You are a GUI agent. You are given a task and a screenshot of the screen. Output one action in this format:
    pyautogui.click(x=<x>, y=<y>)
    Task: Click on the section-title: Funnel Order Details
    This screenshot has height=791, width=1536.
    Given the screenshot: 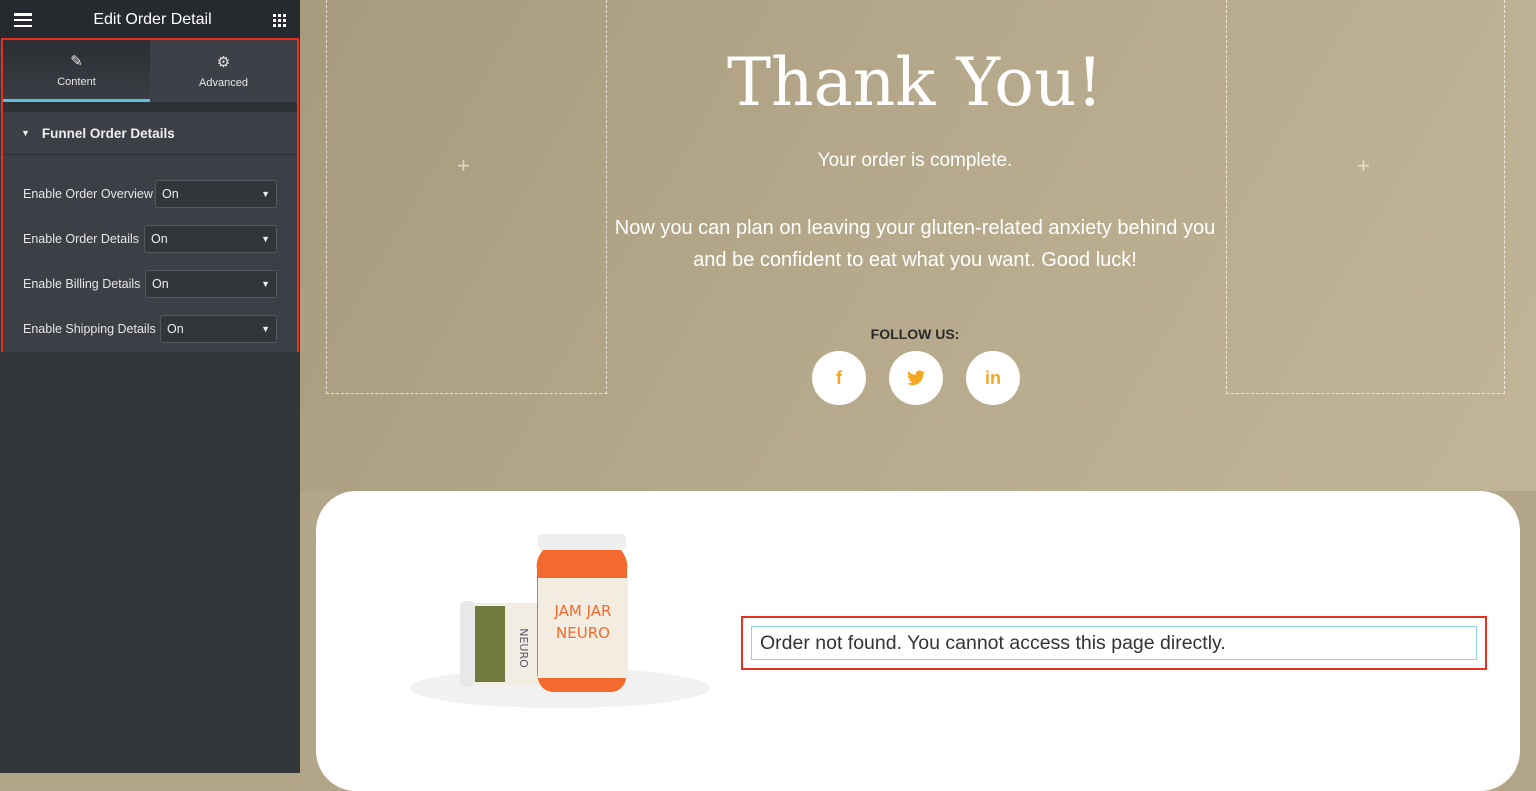 What is the action you would take?
    pyautogui.click(x=108, y=133)
    